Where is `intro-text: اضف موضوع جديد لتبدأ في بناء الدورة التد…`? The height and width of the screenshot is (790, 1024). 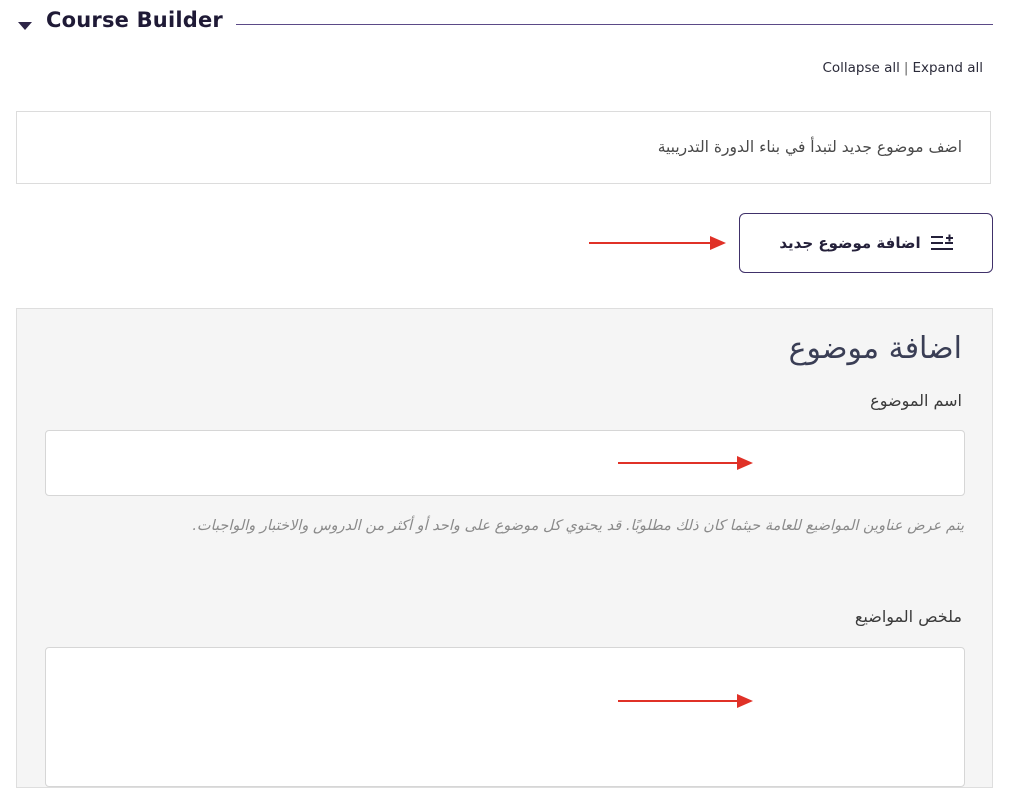
intro-text: اضف موضوع جديد لتبدأ في بناء الدورة التد… is located at coordinates (809, 147).